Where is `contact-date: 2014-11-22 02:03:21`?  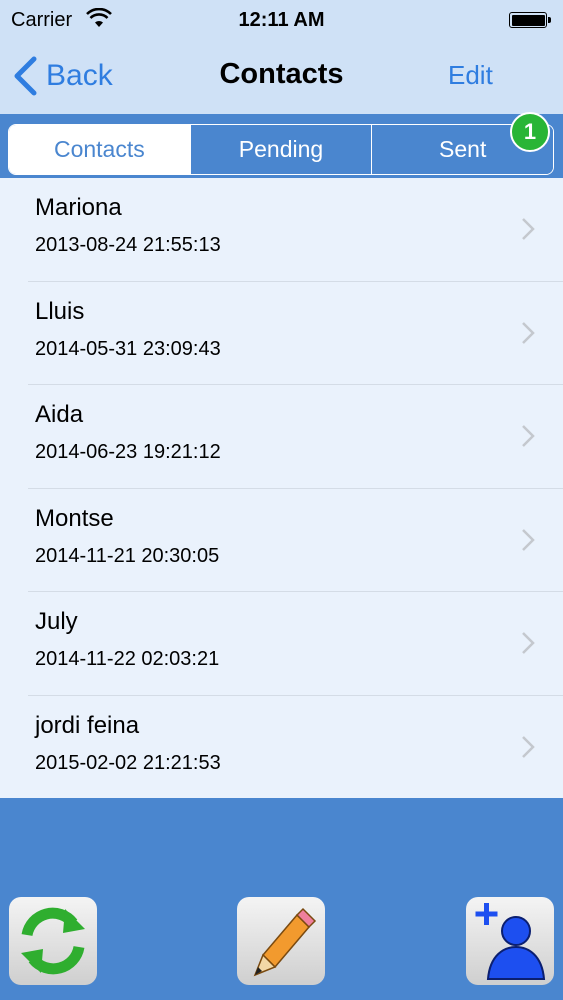 contact-date: 2014-11-22 02:03:21 is located at coordinates (127, 659).